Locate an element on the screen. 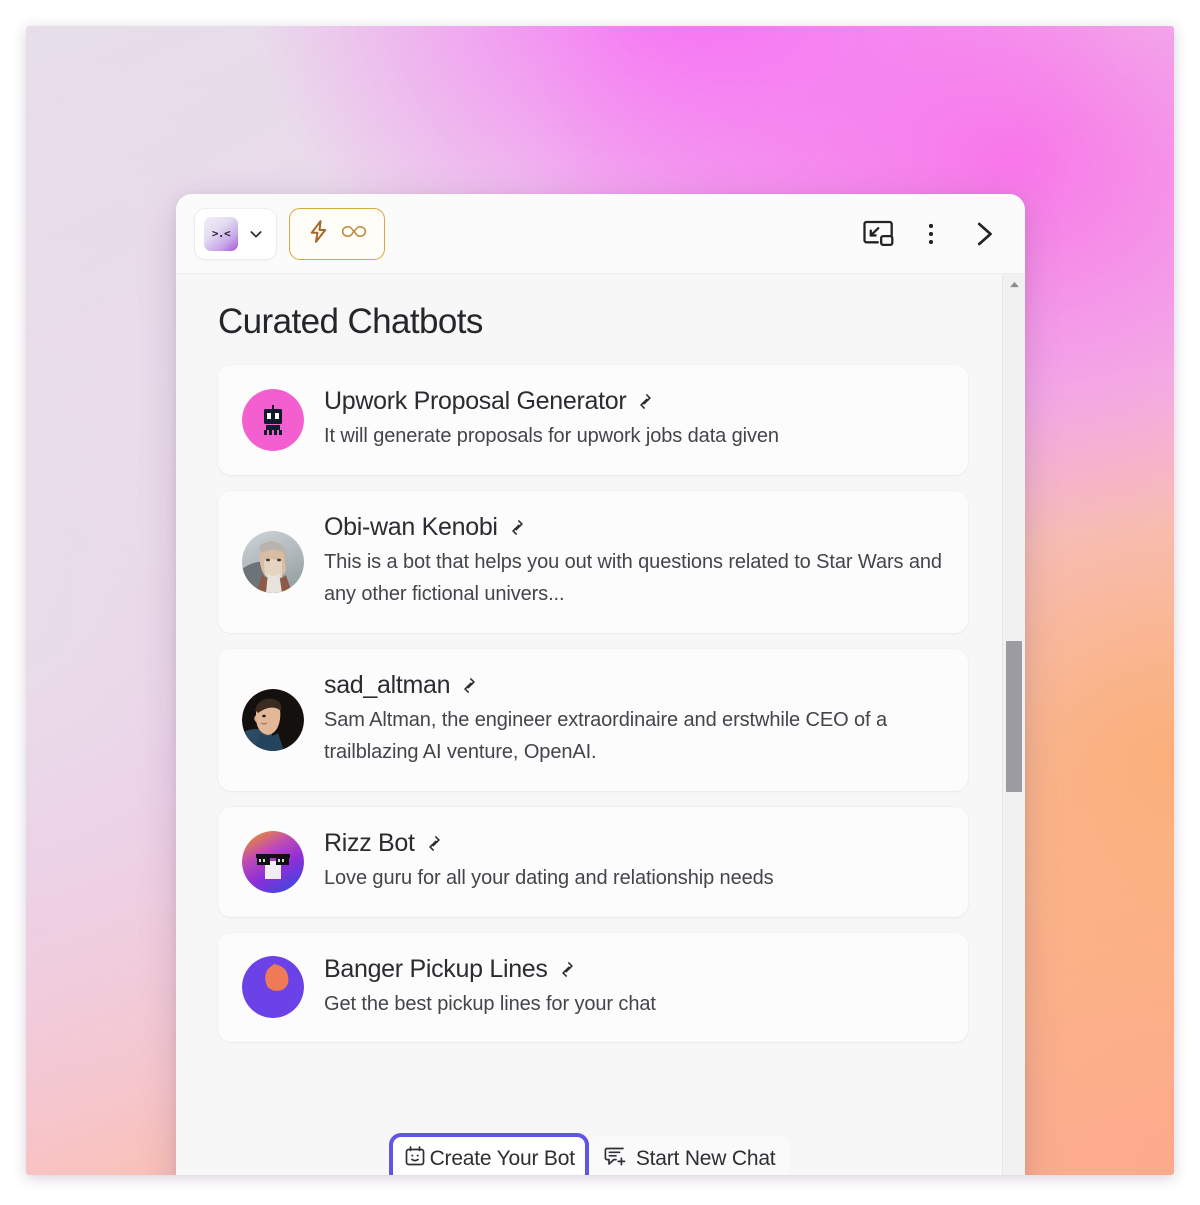 The width and height of the screenshot is (1200, 1205). scrollbar-track is located at coordinates (1014, 735).